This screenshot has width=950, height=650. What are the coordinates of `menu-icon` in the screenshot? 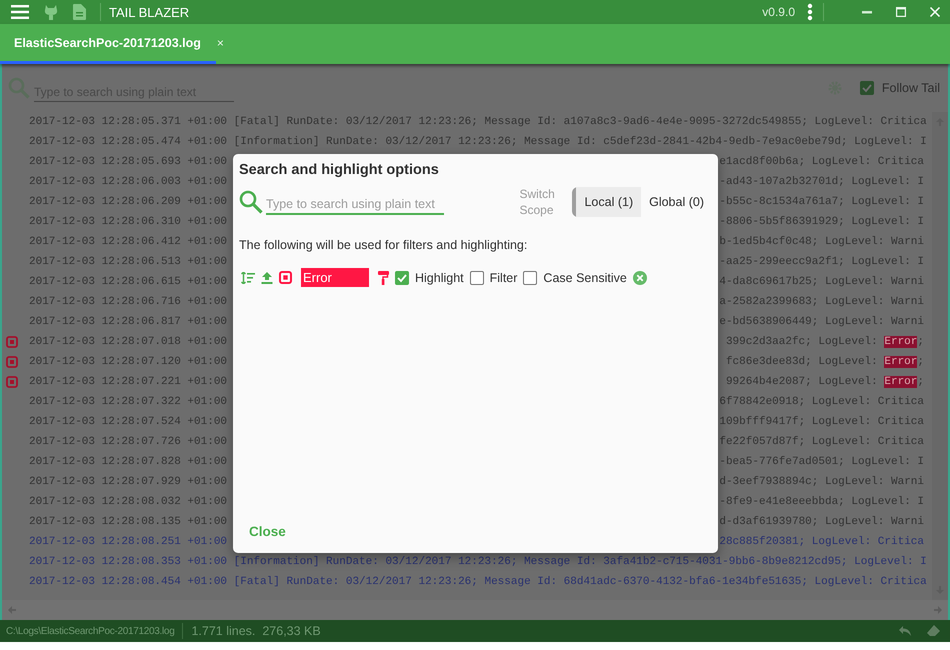 It's located at (20, 12).